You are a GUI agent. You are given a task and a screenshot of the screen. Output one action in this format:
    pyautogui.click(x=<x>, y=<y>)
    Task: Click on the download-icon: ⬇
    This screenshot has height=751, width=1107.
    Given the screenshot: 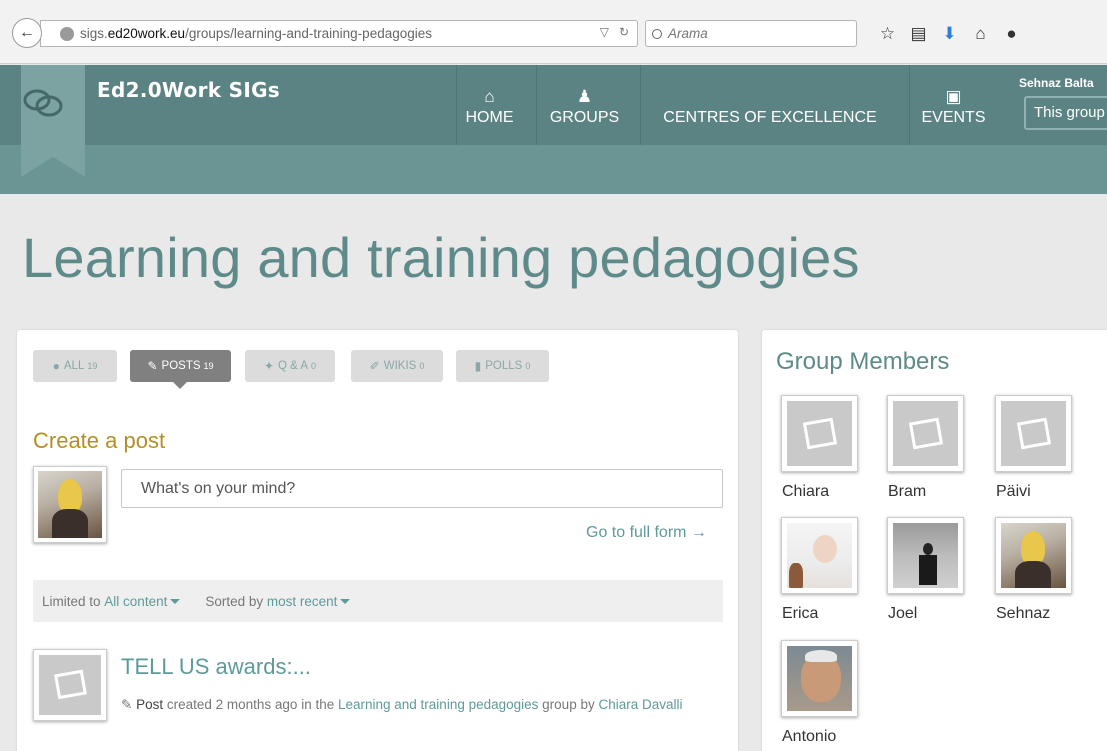 What is the action you would take?
    pyautogui.click(x=949, y=33)
    